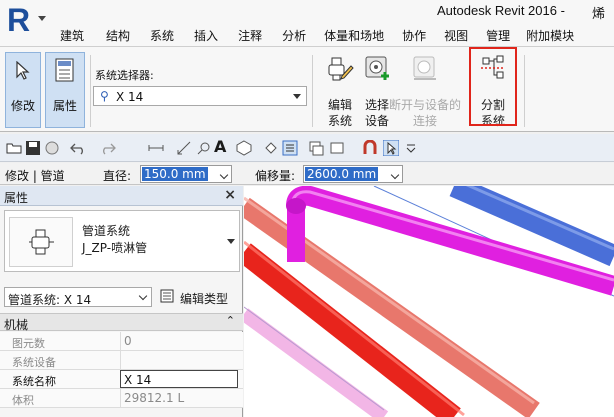 The width and height of the screenshot is (614, 417). I want to click on options-bar: 修改 | 管道 直径: 150.0 mm 偏移量: 2600.0 mm, so click(307, 174).